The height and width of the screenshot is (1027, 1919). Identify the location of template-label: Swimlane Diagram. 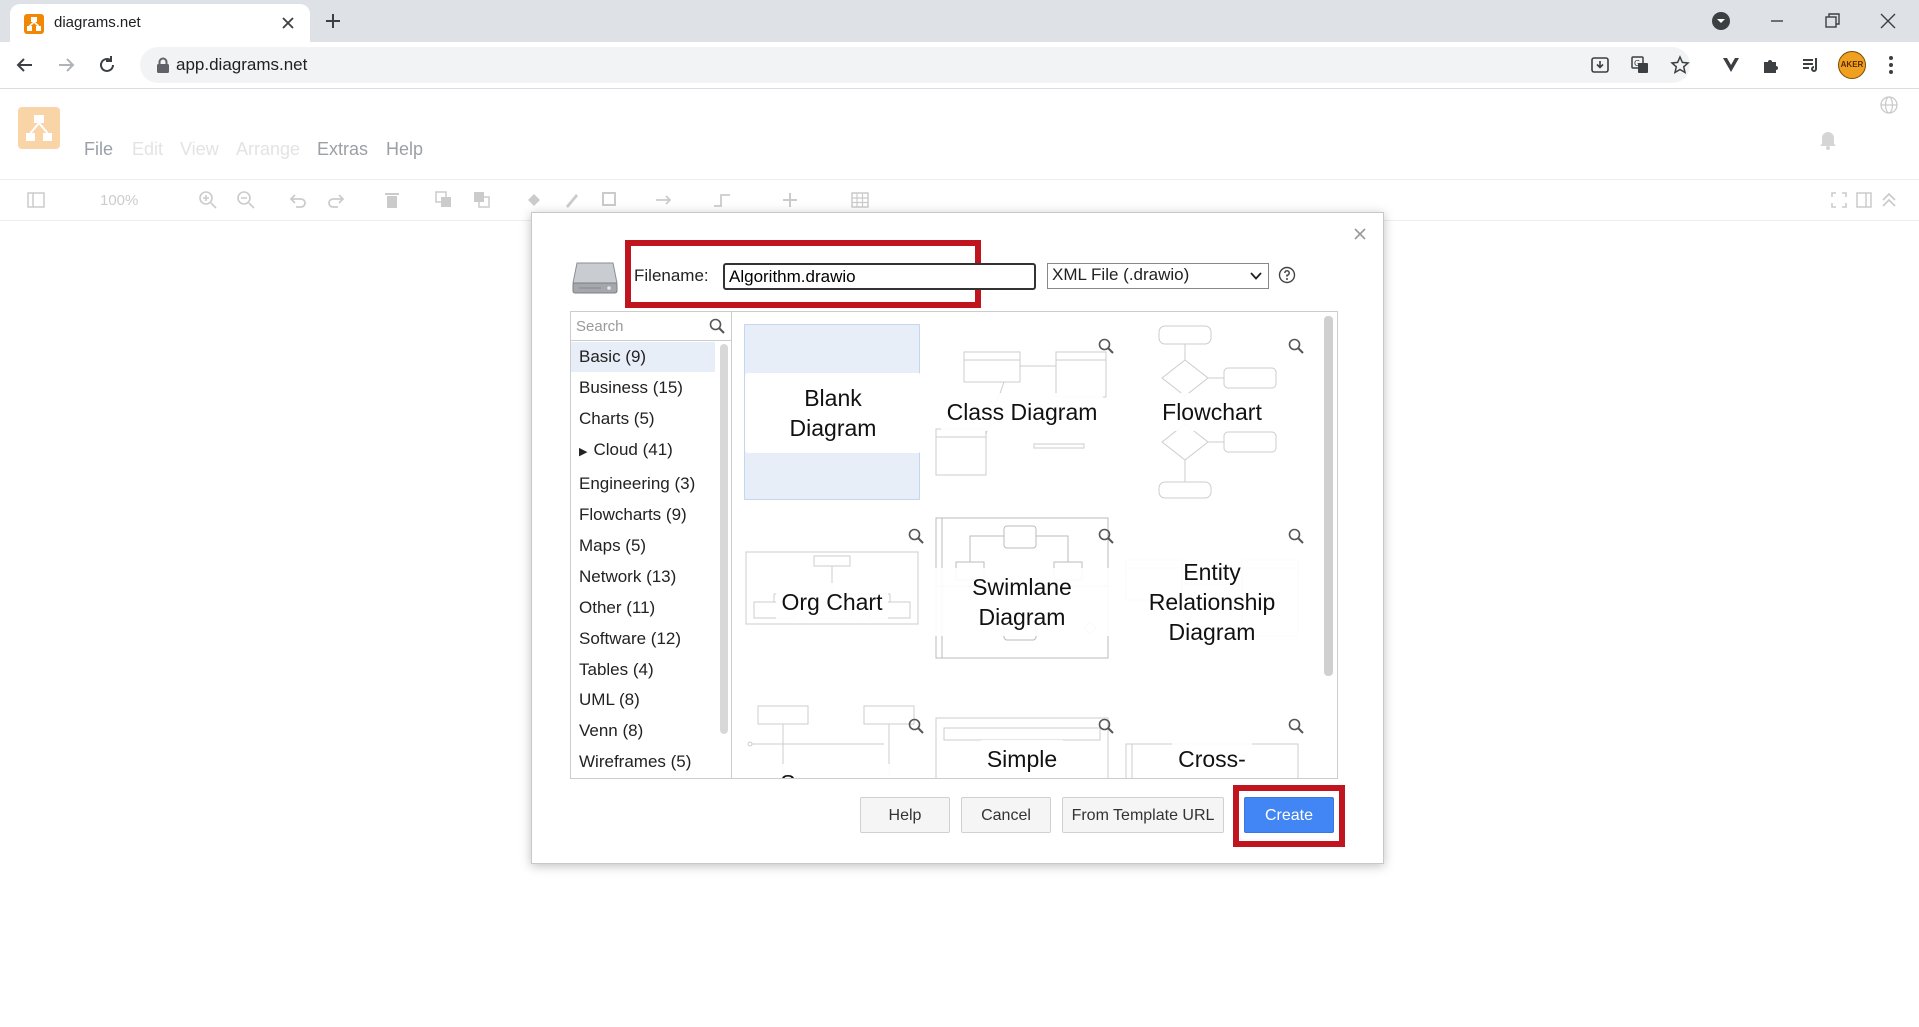
(1022, 602).